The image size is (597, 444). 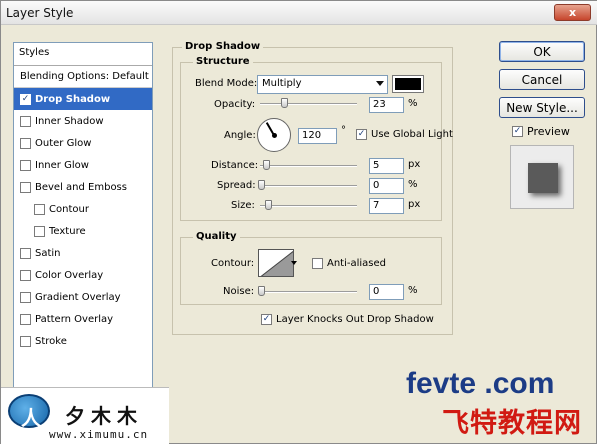 I want to click on anti-aliased-label: Anti-aliased, so click(x=357, y=263).